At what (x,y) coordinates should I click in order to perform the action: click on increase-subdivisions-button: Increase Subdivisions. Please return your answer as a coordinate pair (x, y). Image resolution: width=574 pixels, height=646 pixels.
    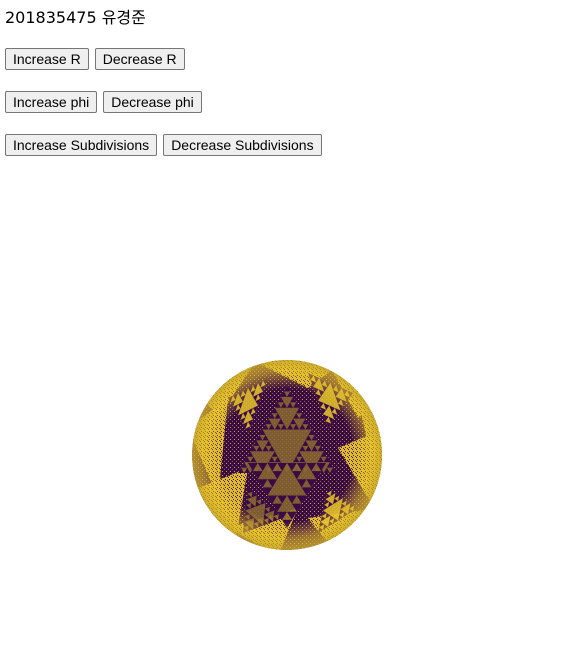
    Looking at the image, I should click on (81, 145).